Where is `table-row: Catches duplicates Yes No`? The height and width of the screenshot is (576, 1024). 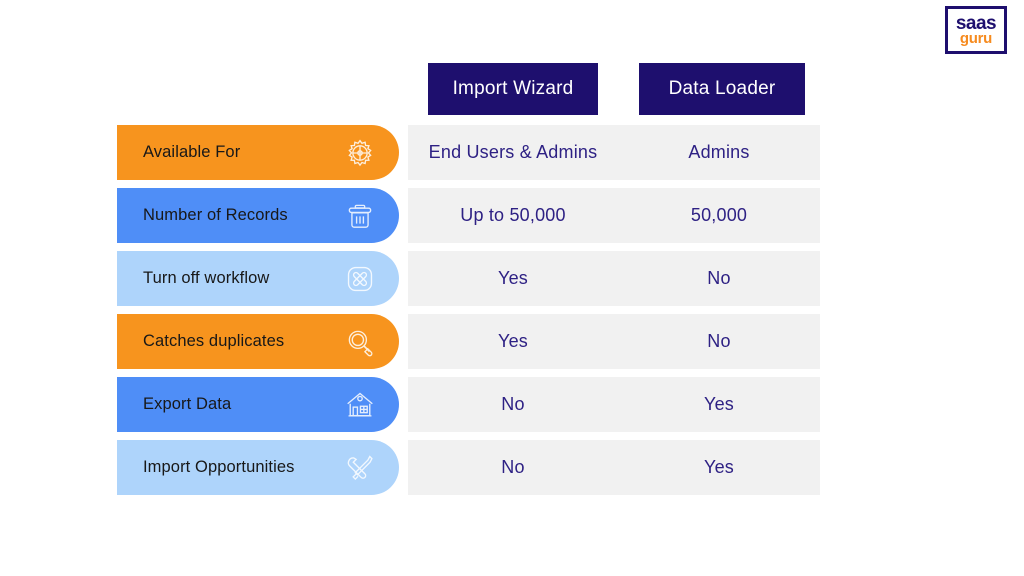
table-row: Catches duplicates Yes No is located at coordinates (512, 341).